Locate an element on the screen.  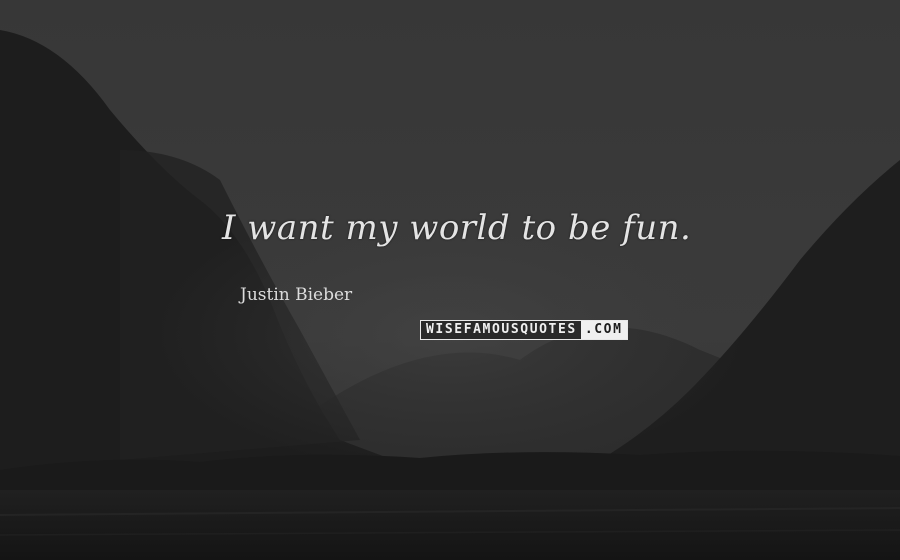
watermark-domain: .COM is located at coordinates (603, 330).